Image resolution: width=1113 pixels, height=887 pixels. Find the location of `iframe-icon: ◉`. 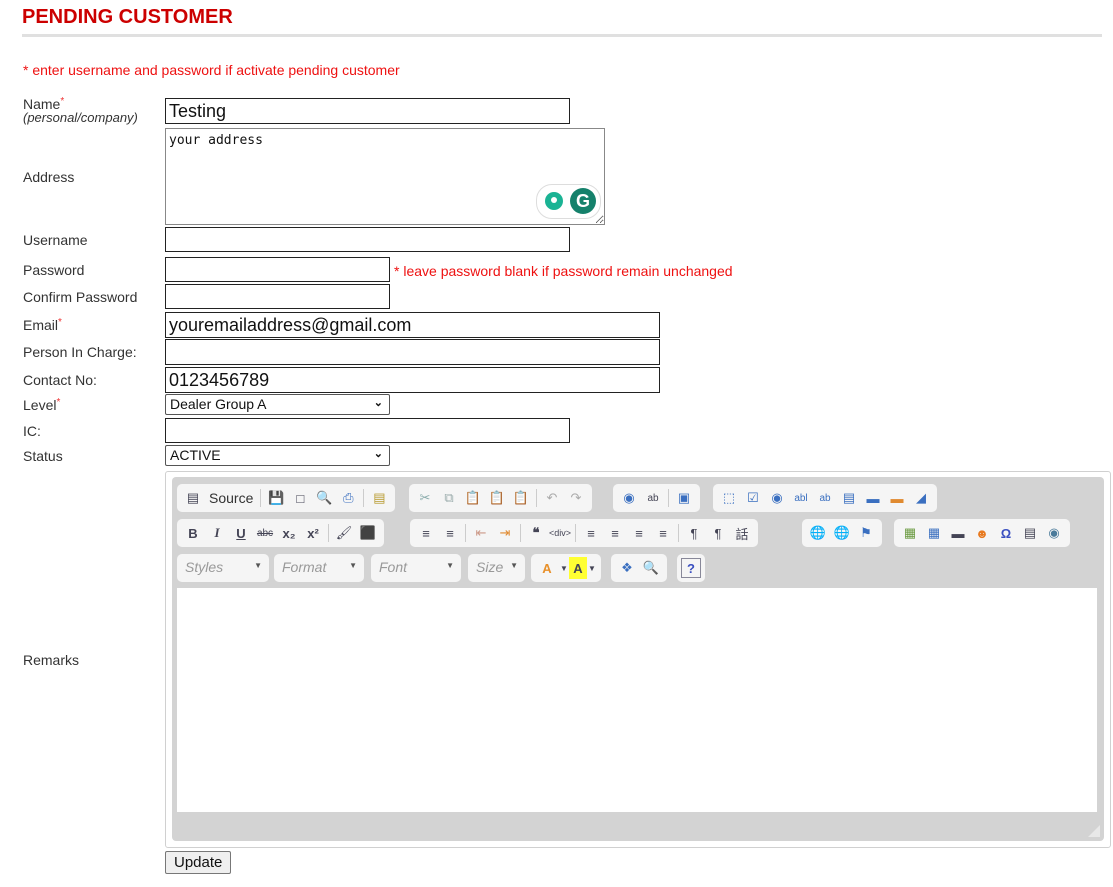

iframe-icon: ◉ is located at coordinates (1054, 533).